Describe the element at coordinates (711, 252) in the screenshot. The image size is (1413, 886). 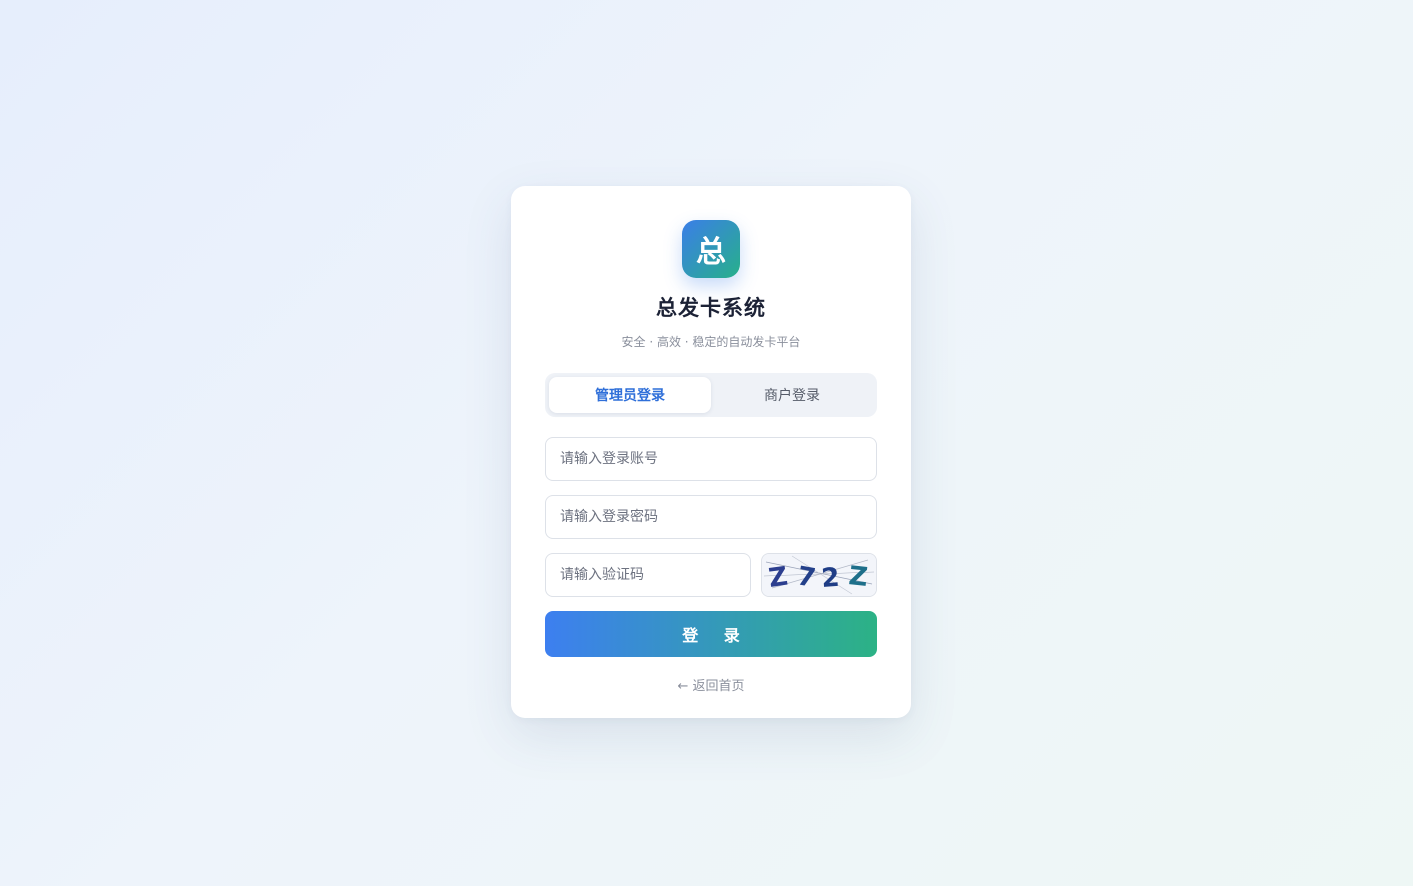
I see `logo-char: 总` at that location.